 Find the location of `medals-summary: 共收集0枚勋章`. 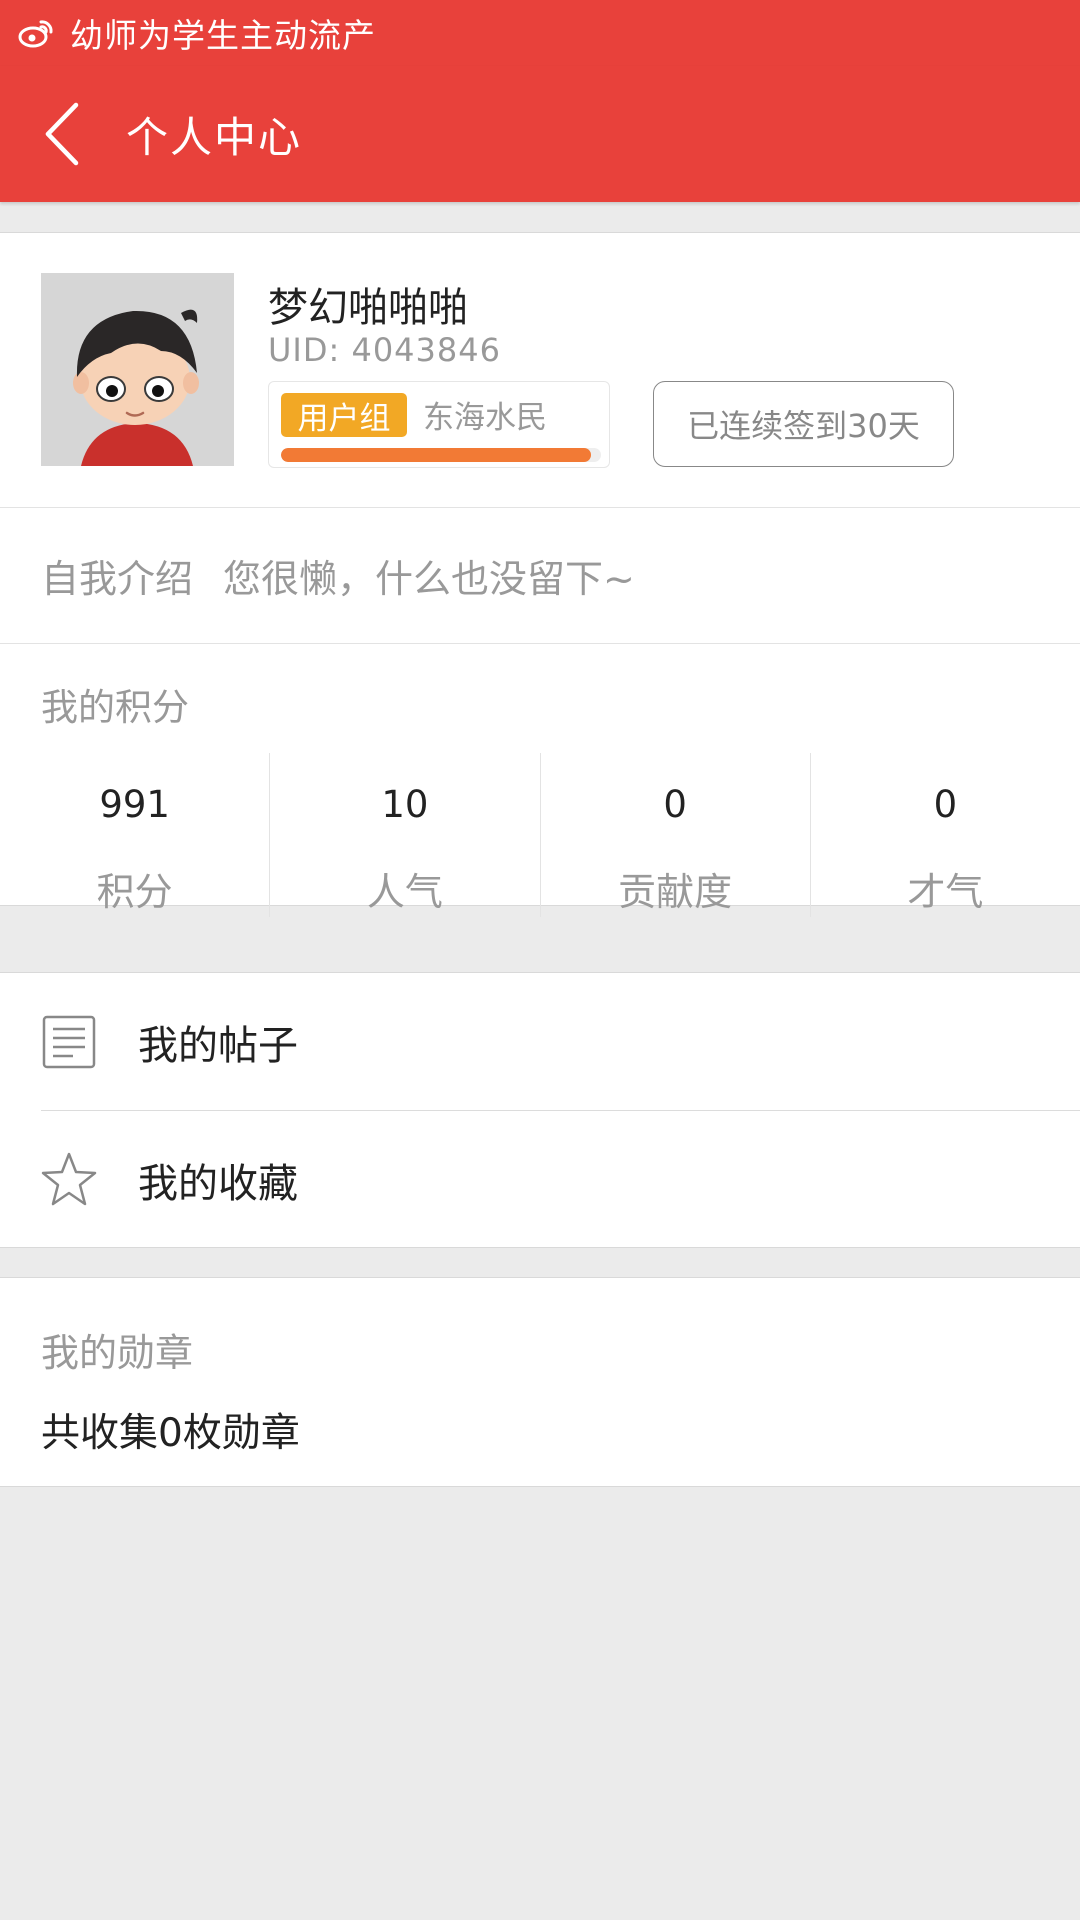

medals-summary: 共收集0枚勋章 is located at coordinates (170, 1430).